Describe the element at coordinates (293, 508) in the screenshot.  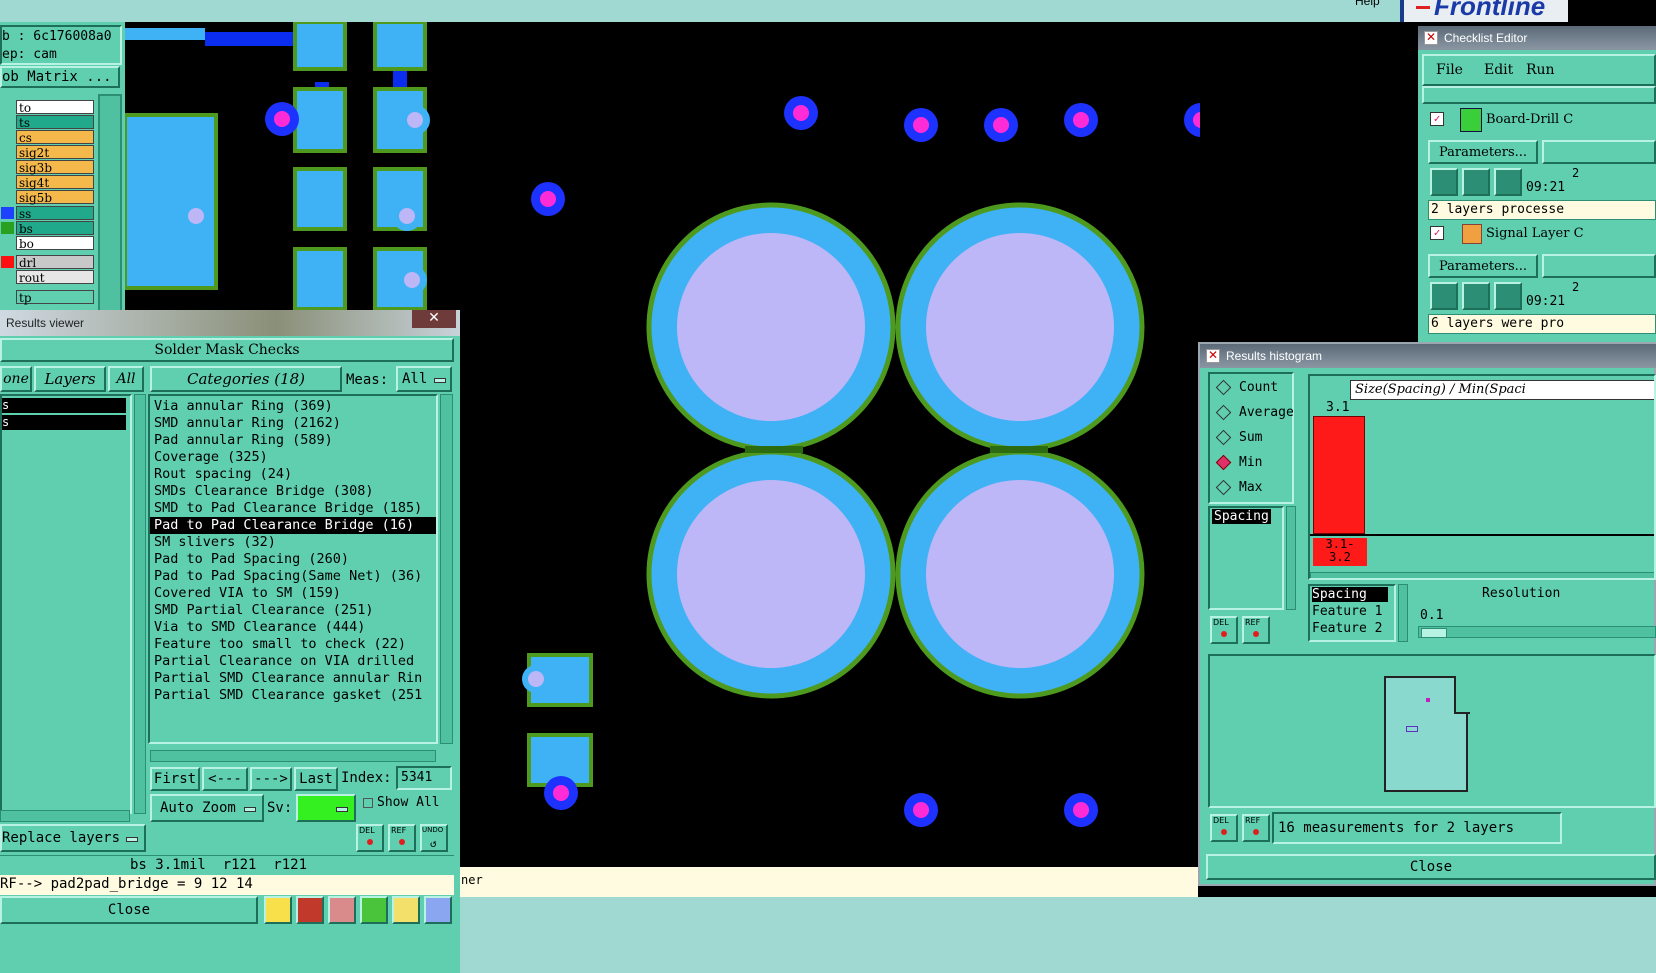
I see `category-item: SMD to Pad Clearance Bridge (185)` at that location.